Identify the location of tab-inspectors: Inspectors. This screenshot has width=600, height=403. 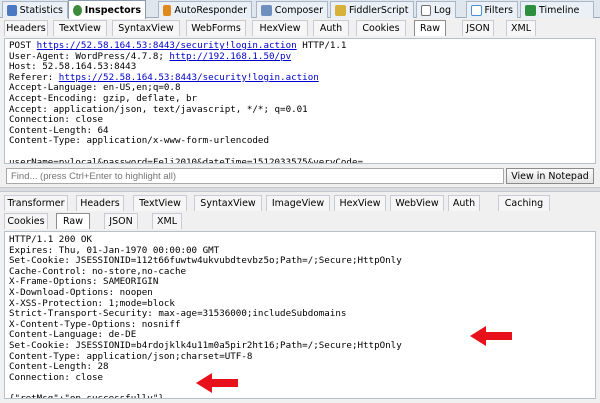
(107, 9).